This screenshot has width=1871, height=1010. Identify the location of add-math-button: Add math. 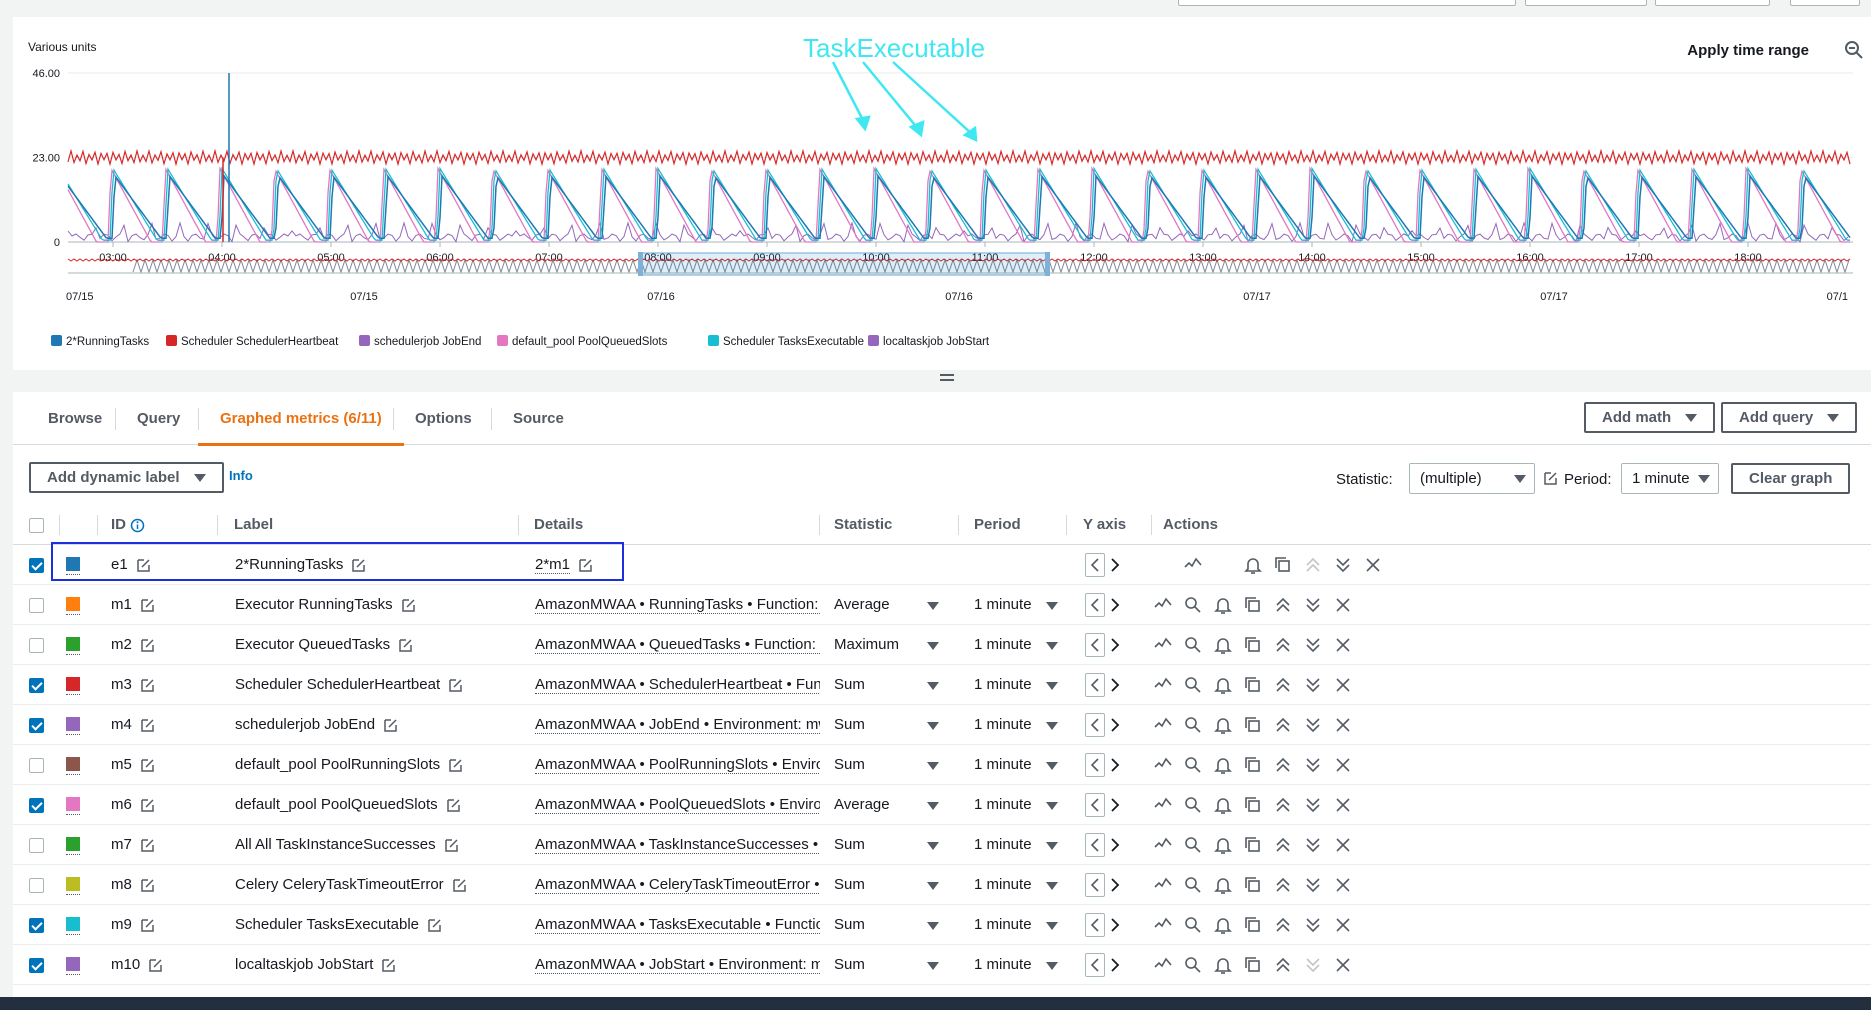
(1650, 417).